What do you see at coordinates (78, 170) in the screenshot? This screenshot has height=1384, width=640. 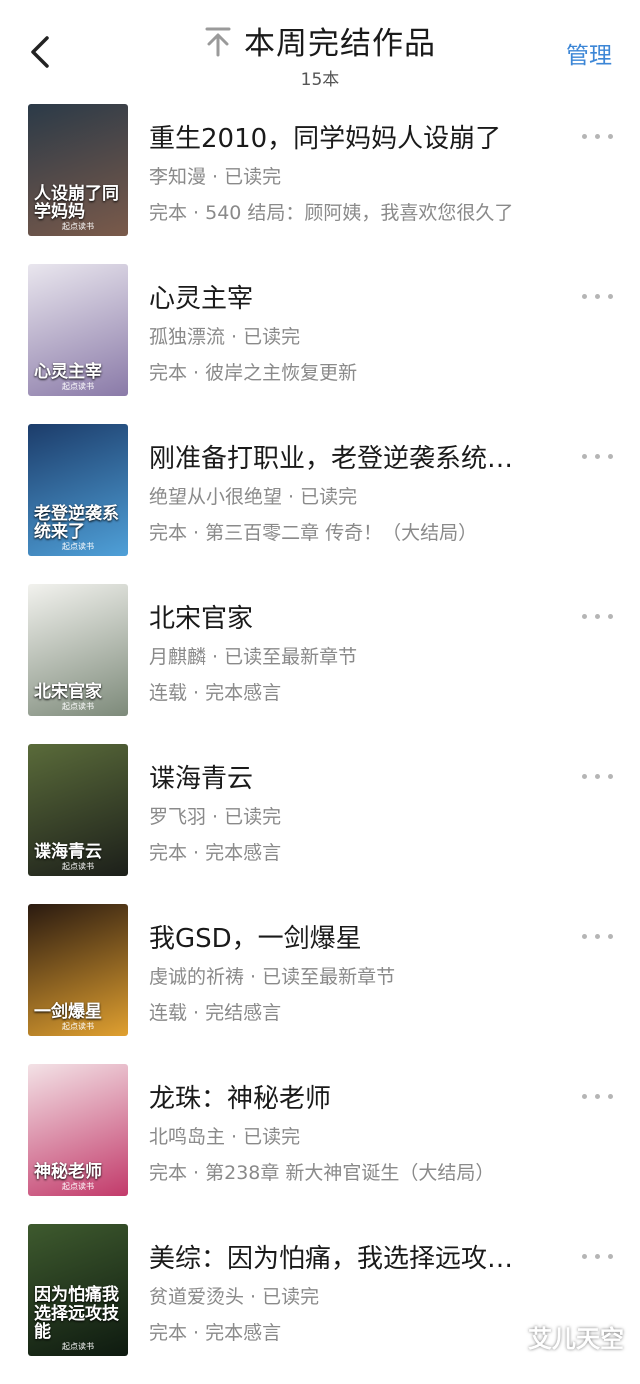 I see `book-cover: 人设崩了同学妈妈 起点读书` at bounding box center [78, 170].